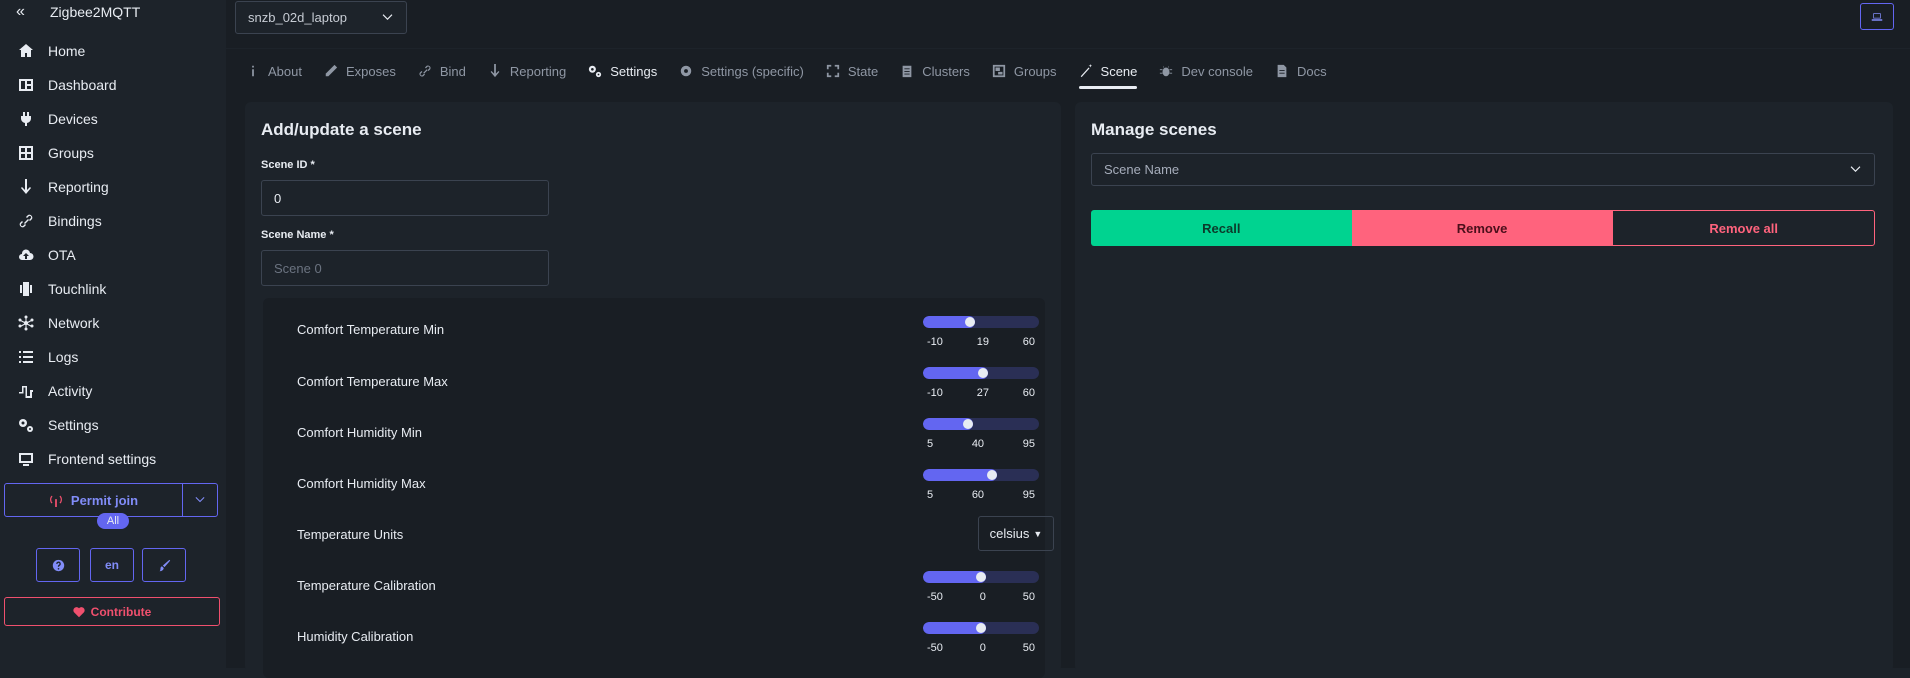 This screenshot has height=678, width=1910. I want to click on remove-all-button: Remove all, so click(1744, 228).